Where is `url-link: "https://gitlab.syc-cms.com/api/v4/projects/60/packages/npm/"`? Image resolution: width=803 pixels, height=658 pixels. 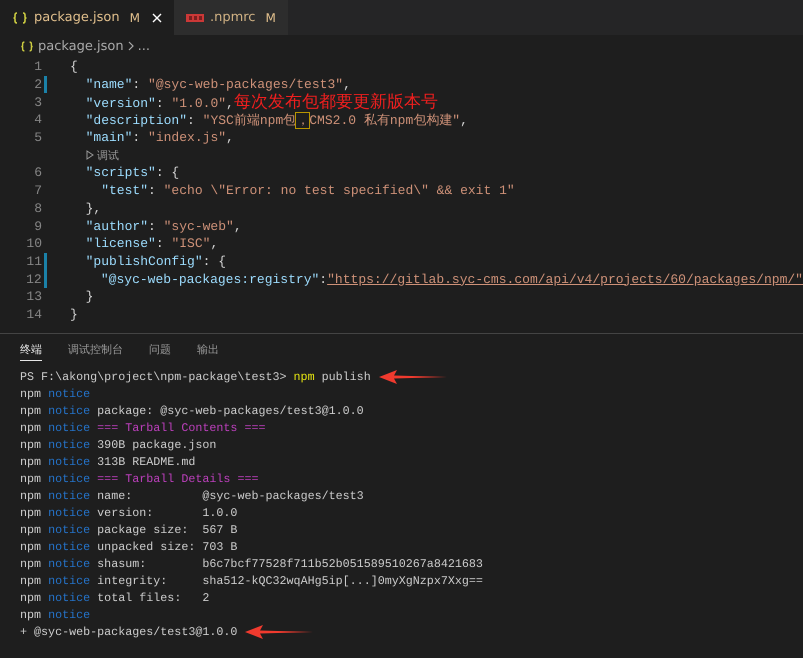 url-link: "https://gitlab.syc-cms.com/api/v4/projects/60/packages/npm/" is located at coordinates (565, 279).